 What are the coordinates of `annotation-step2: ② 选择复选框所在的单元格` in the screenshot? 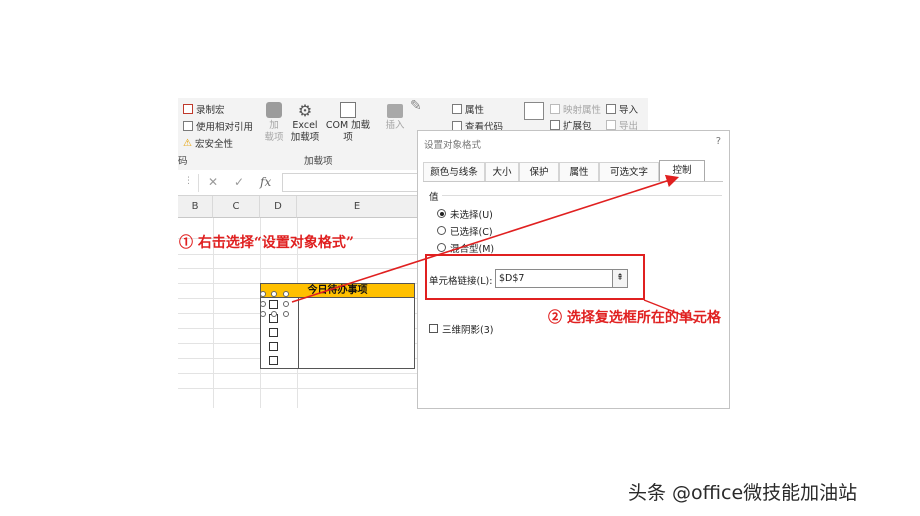 It's located at (634, 318).